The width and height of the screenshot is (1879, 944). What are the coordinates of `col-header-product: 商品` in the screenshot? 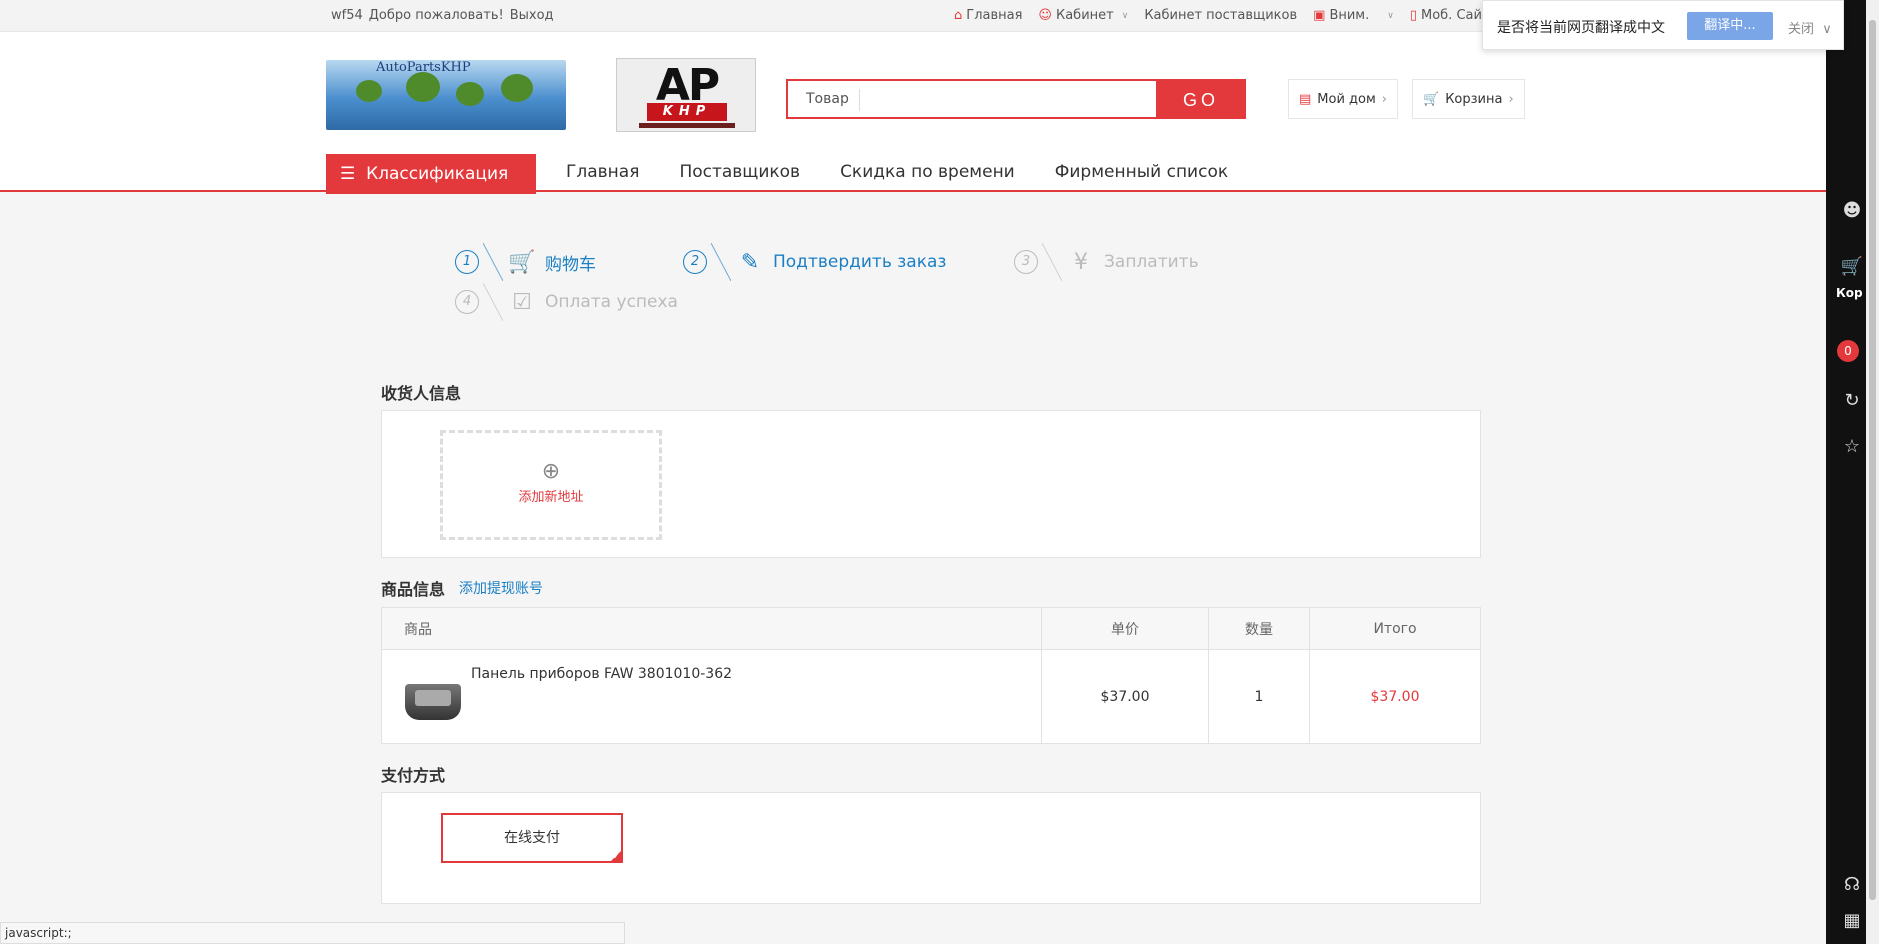 It's located at (711, 628).